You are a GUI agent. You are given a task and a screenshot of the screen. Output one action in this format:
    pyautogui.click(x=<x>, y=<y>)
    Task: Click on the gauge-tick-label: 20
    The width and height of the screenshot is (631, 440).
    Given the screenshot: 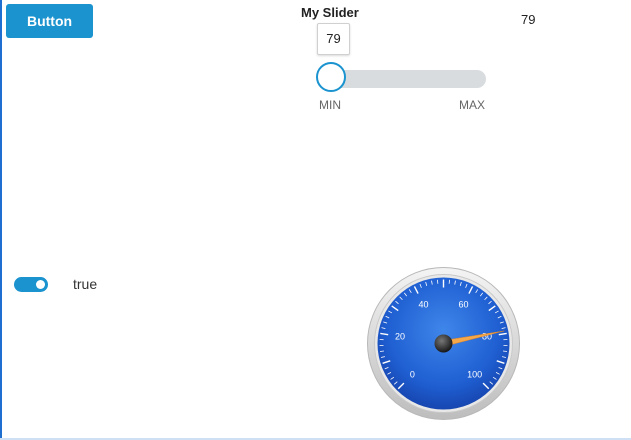 What is the action you would take?
    pyautogui.click(x=400, y=337)
    